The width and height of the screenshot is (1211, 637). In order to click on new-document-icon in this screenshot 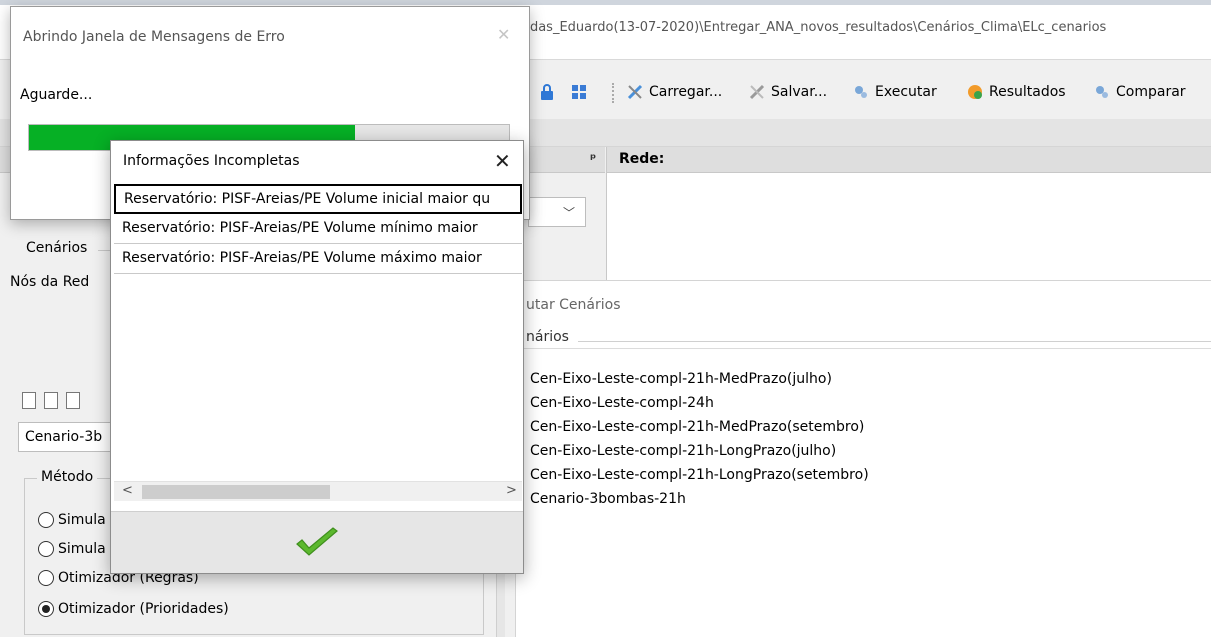, I will do `click(29, 400)`.